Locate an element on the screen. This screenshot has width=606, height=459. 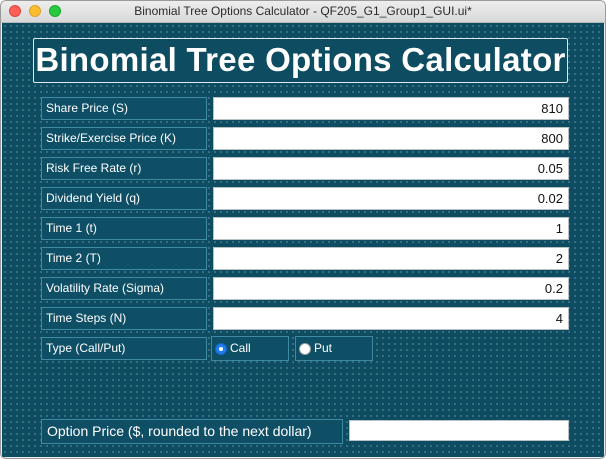
time-steps-input is located at coordinates (391, 318).